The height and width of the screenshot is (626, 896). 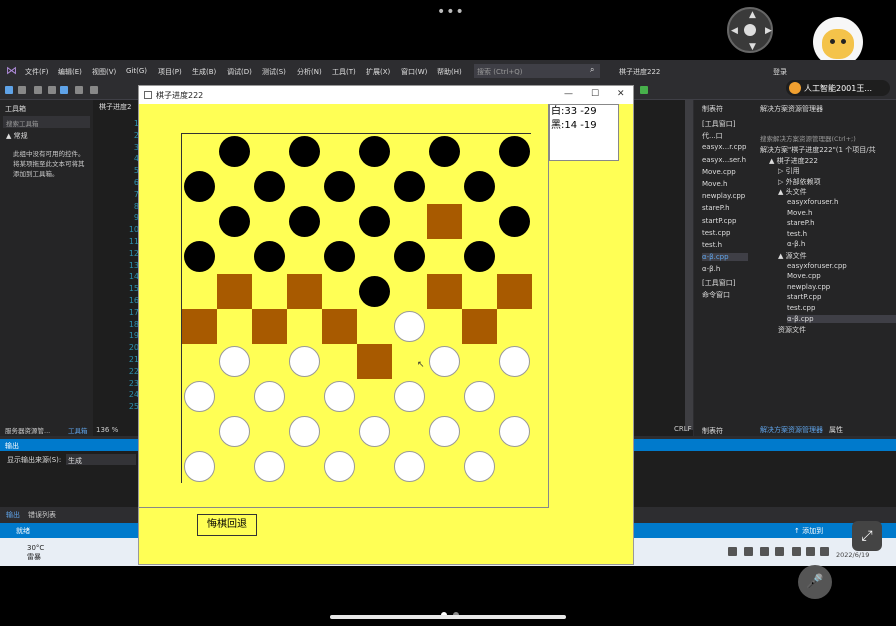 I want to click on toolbox-group-general: ▲ 常规, so click(x=17, y=136).